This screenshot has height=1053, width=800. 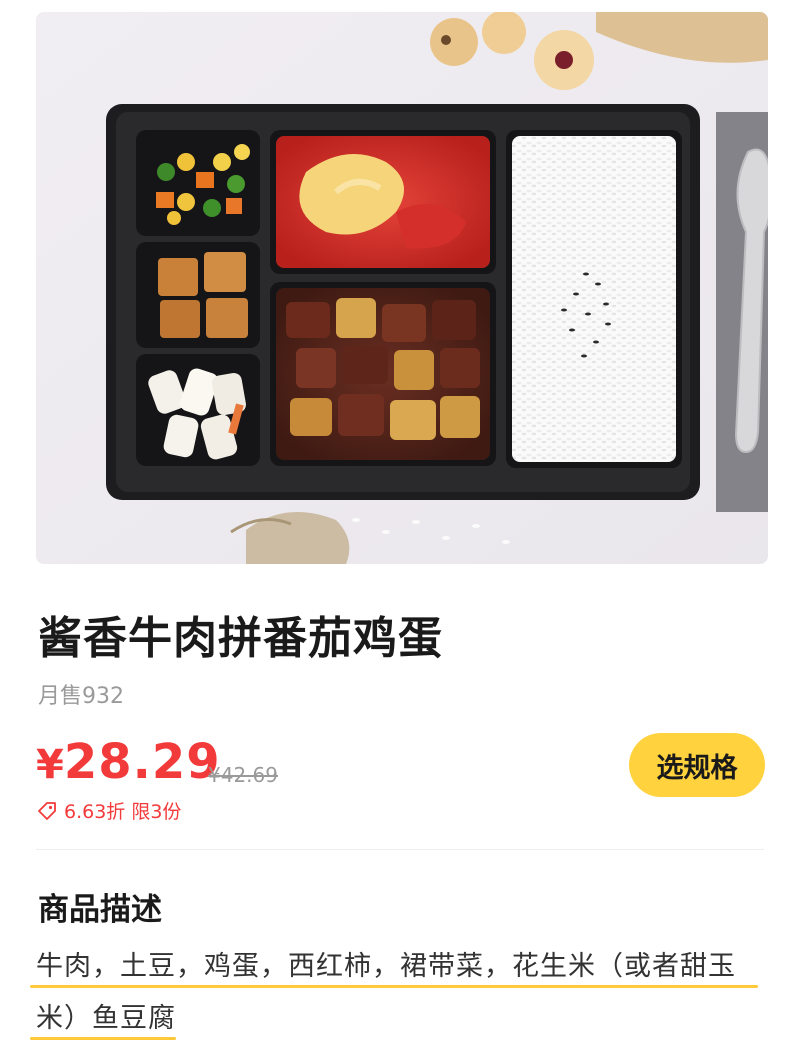 What do you see at coordinates (243, 775) in the screenshot?
I see `original-price: ¥42.69` at bounding box center [243, 775].